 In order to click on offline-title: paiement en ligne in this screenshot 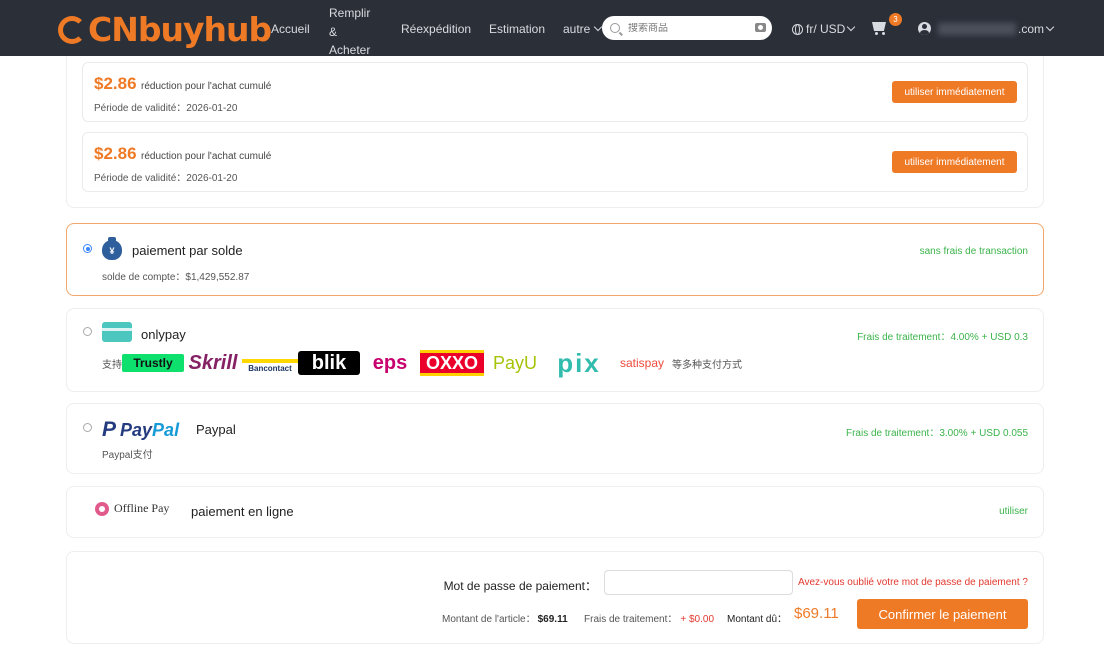, I will do `click(242, 511)`.